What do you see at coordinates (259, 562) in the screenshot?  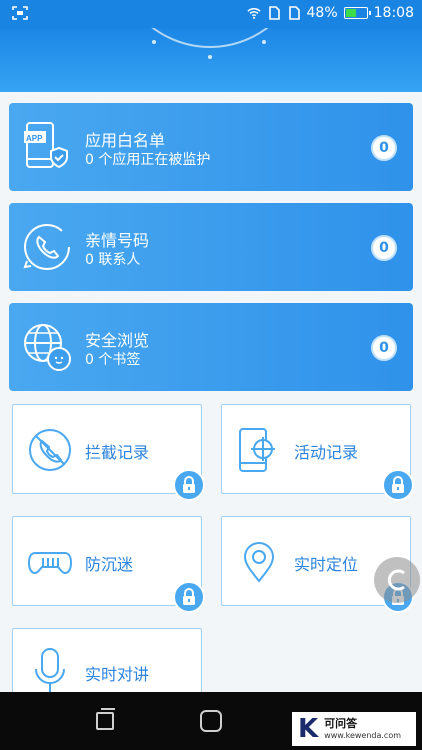 I see `location-pin-icon` at bounding box center [259, 562].